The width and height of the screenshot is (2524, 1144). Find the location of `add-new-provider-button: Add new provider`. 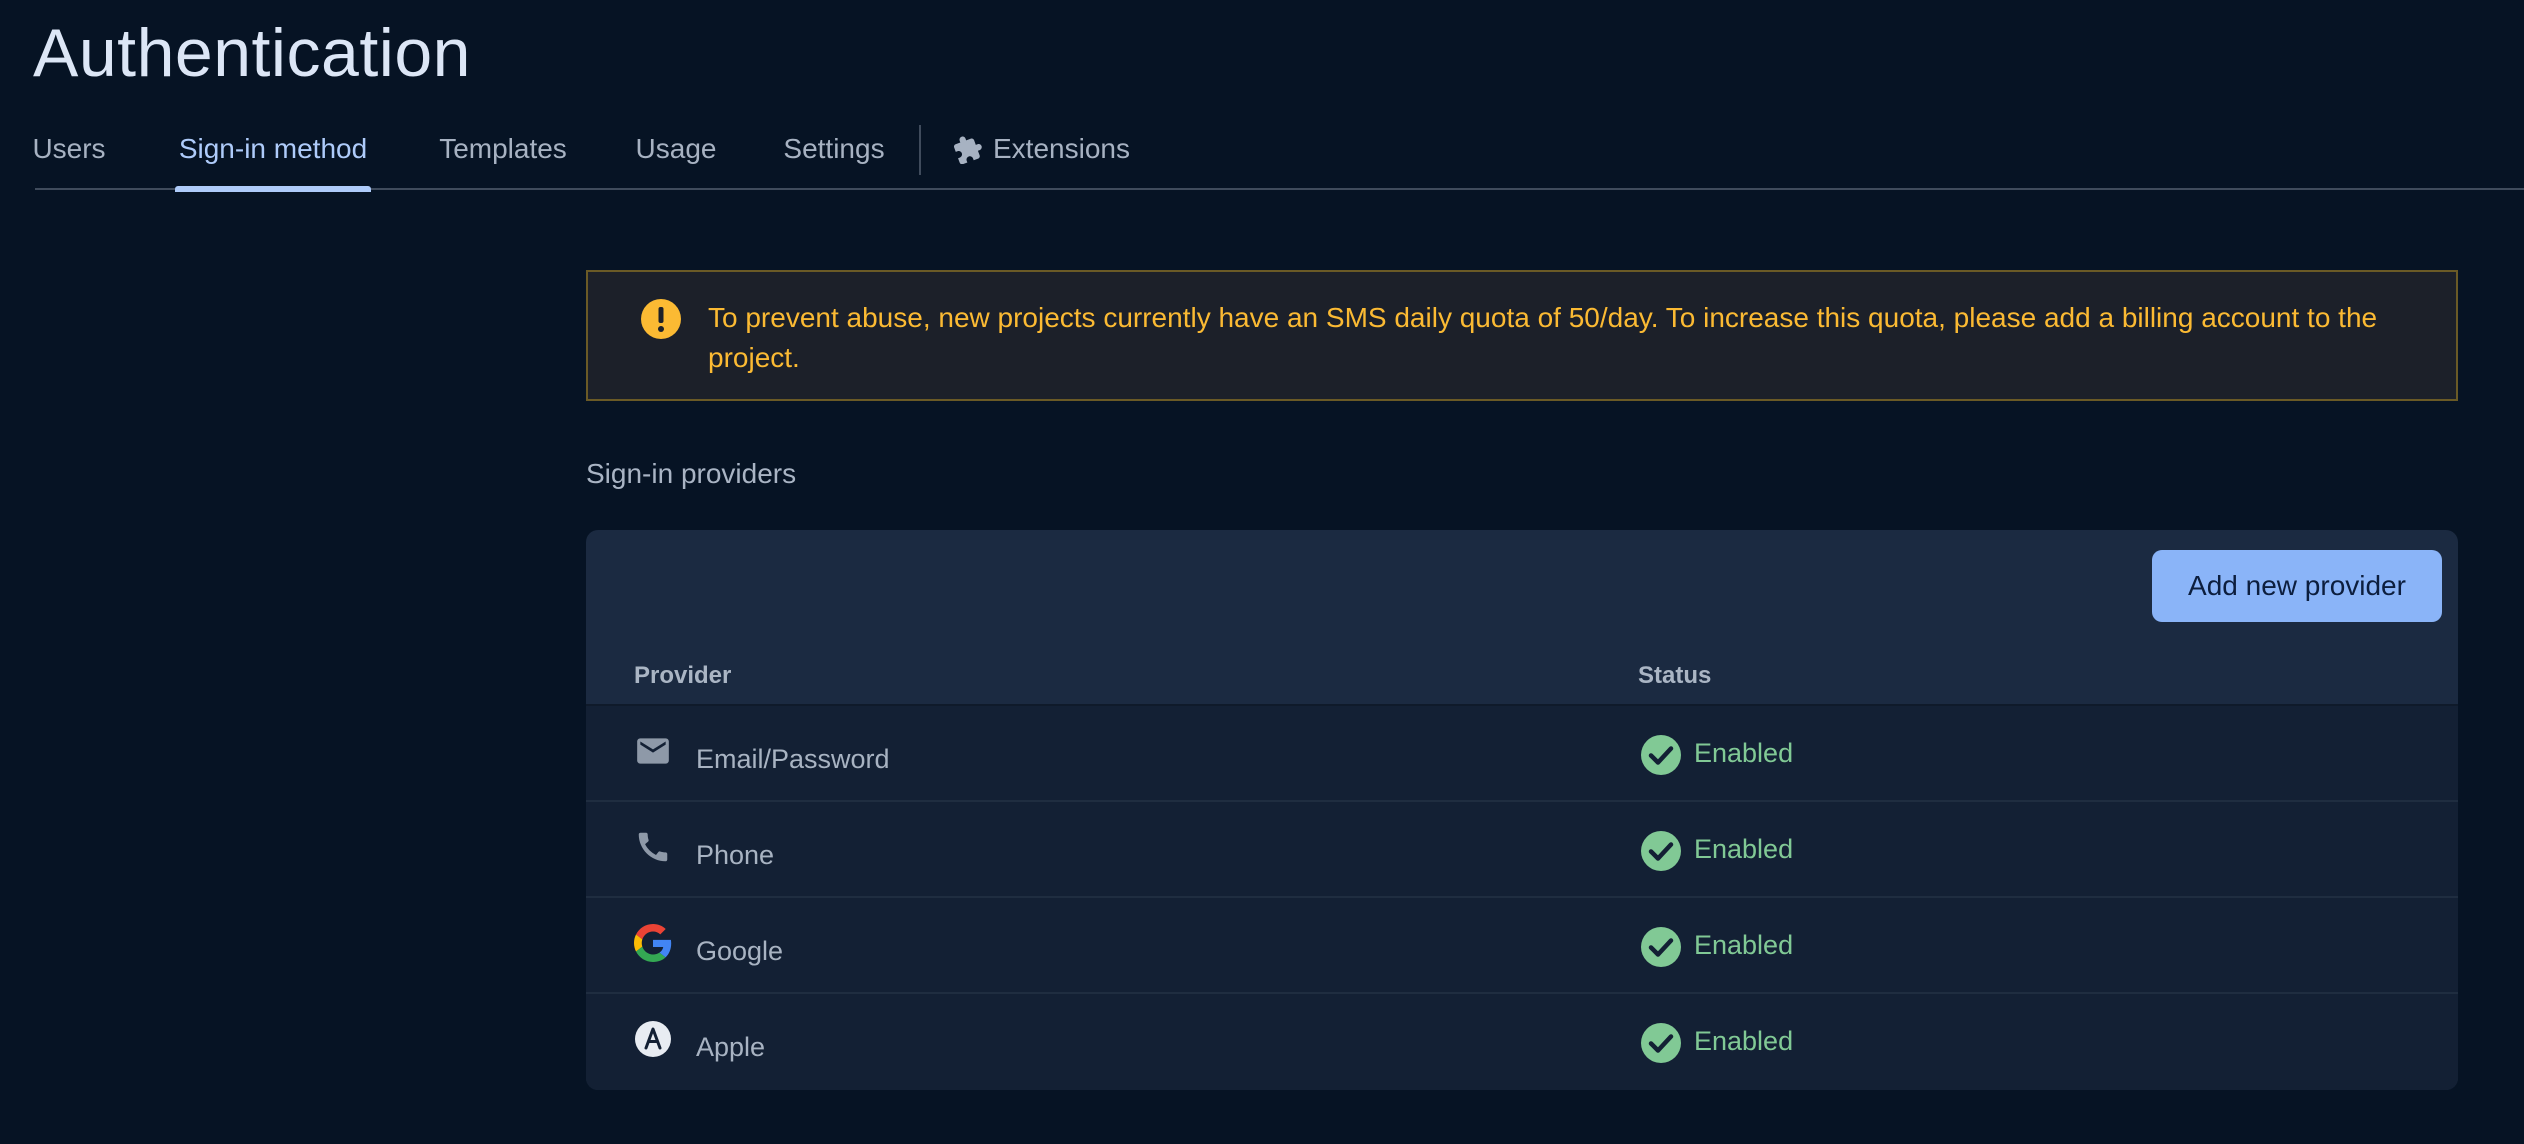

add-new-provider-button: Add new provider is located at coordinates (2297, 586).